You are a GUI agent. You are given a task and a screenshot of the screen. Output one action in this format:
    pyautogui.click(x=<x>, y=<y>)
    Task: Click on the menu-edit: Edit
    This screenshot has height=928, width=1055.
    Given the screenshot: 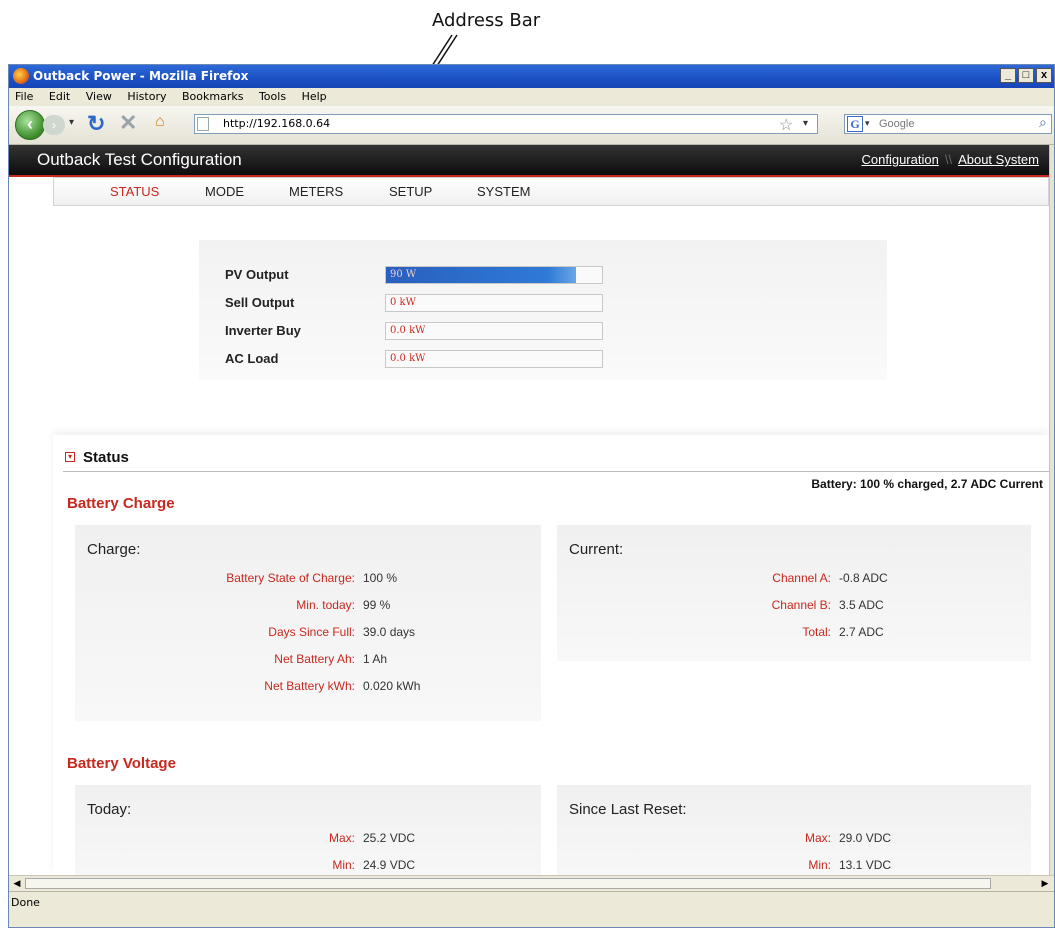 What is the action you would take?
    pyautogui.click(x=59, y=96)
    